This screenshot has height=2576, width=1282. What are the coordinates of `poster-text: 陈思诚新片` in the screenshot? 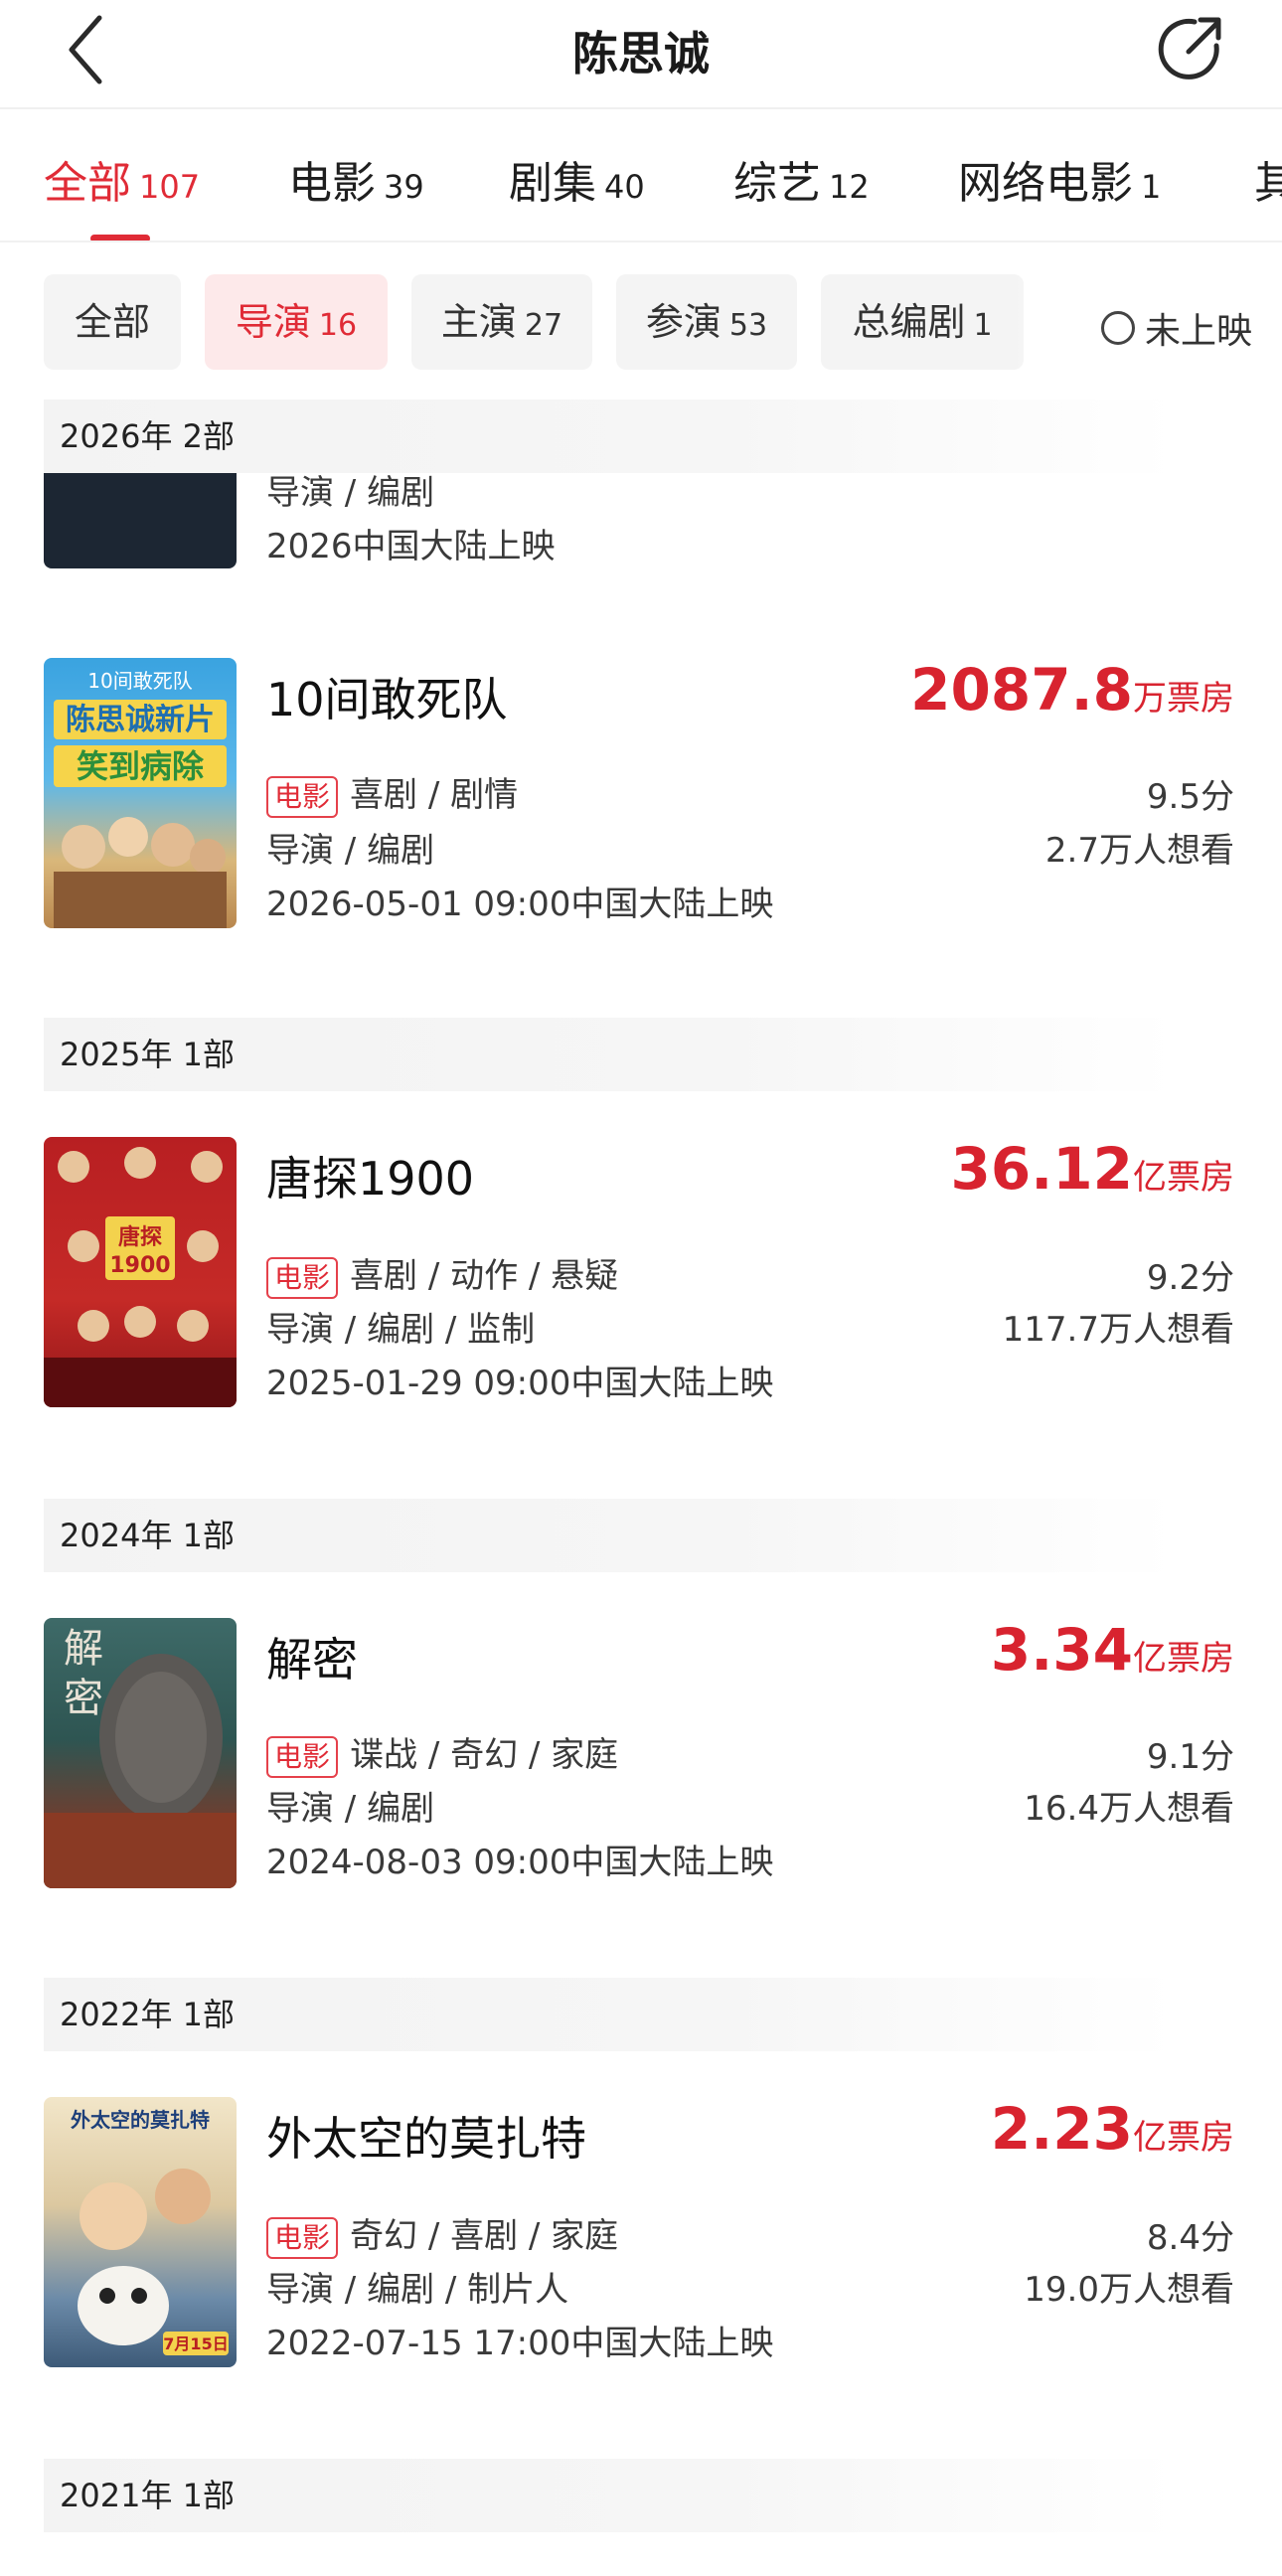 It's located at (140, 720).